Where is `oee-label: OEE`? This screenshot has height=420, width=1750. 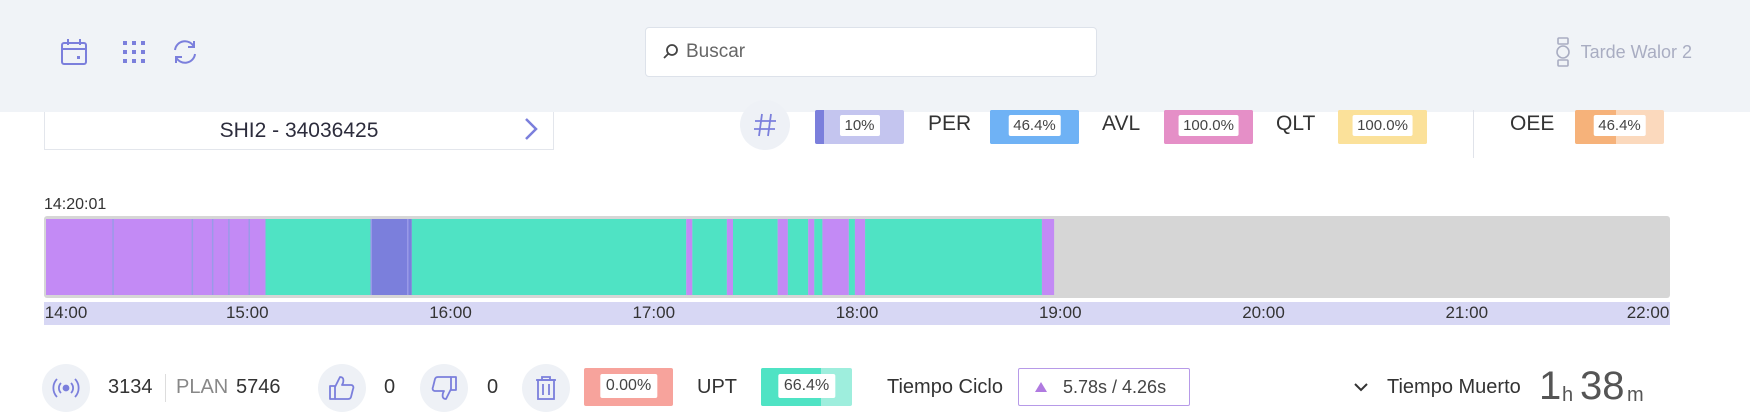 oee-label: OEE is located at coordinates (1532, 123).